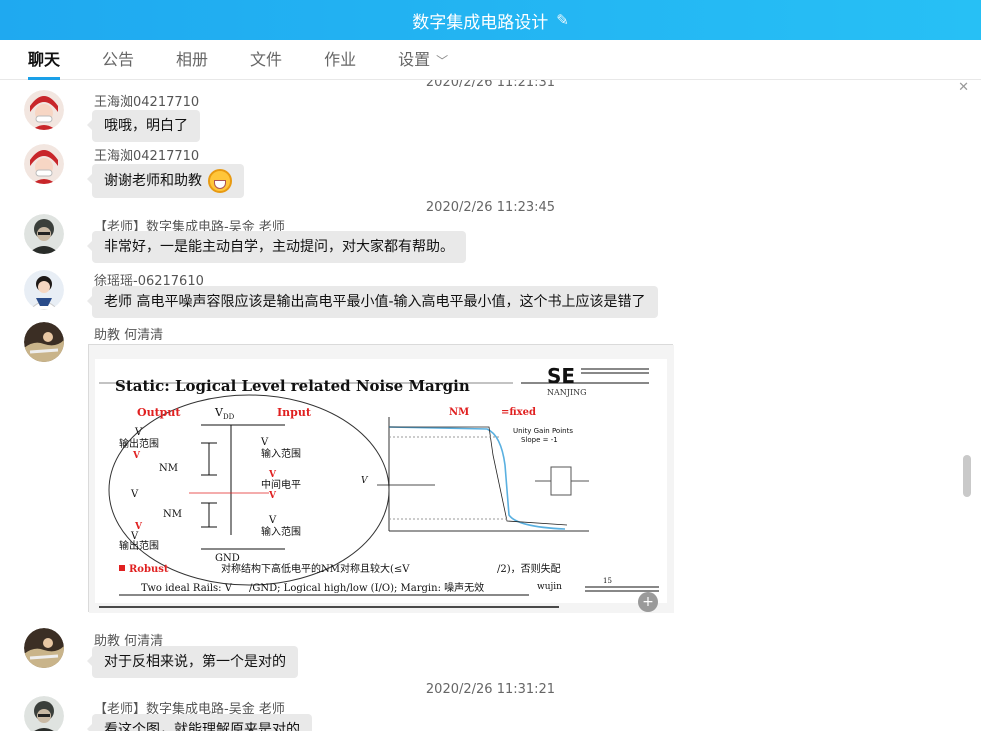  I want to click on message-bubble: 哦哦，明白了, so click(143, 126).